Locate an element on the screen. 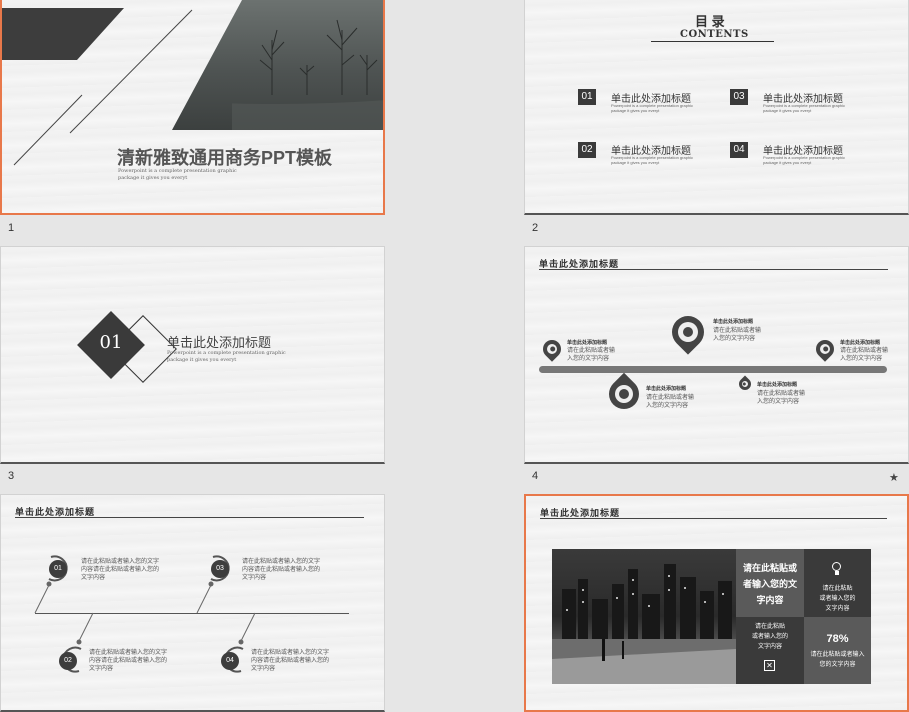  box2-text-1: 请在此粘贴 is located at coordinates (837, 589).